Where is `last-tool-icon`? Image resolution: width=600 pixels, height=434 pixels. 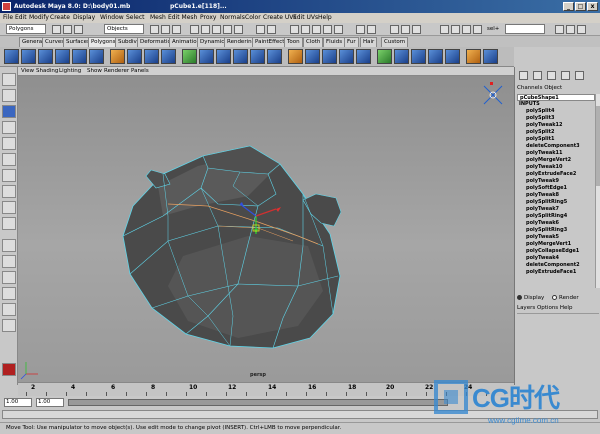 last-tool-icon is located at coordinates (9, 223).